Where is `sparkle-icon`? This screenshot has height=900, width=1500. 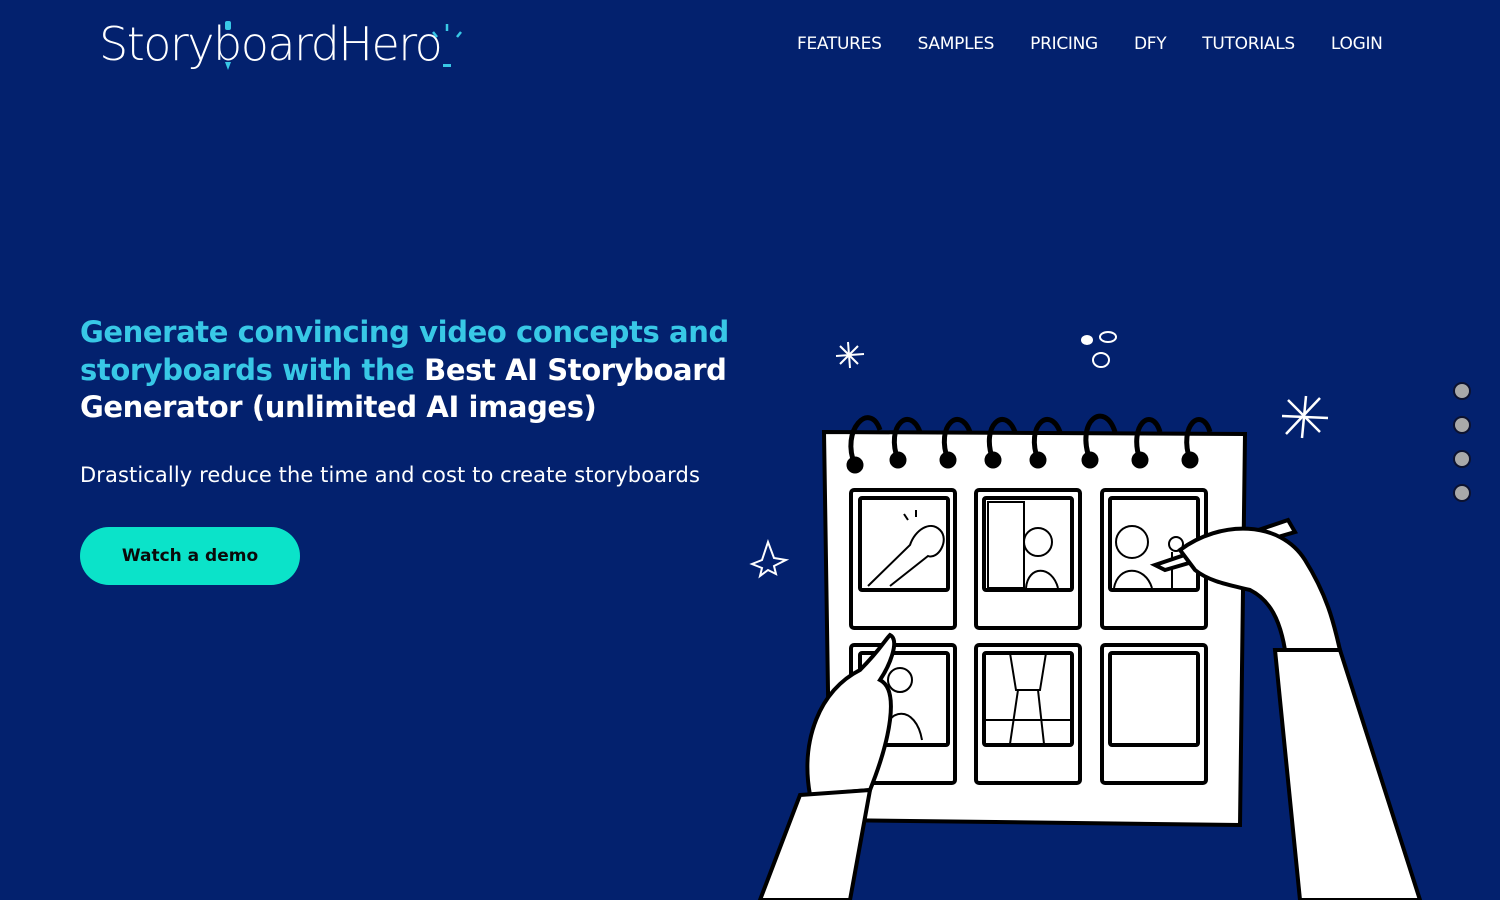
sparkle-icon is located at coordinates (850, 355).